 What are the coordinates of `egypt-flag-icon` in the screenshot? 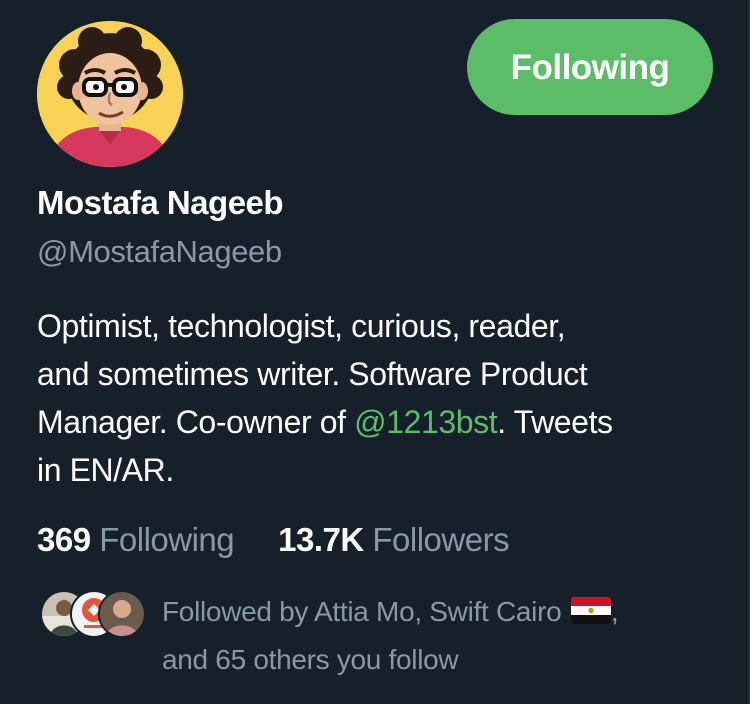 It's located at (590, 610).